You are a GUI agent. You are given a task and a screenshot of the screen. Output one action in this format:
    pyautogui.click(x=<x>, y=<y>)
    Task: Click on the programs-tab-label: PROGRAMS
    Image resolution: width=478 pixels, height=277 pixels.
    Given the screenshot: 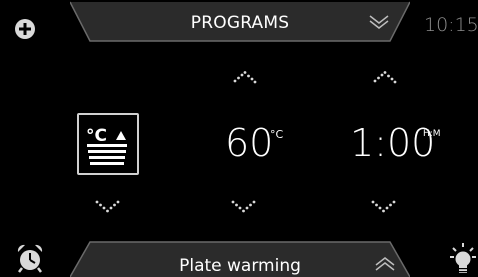 What is the action you would take?
    pyautogui.click(x=240, y=23)
    